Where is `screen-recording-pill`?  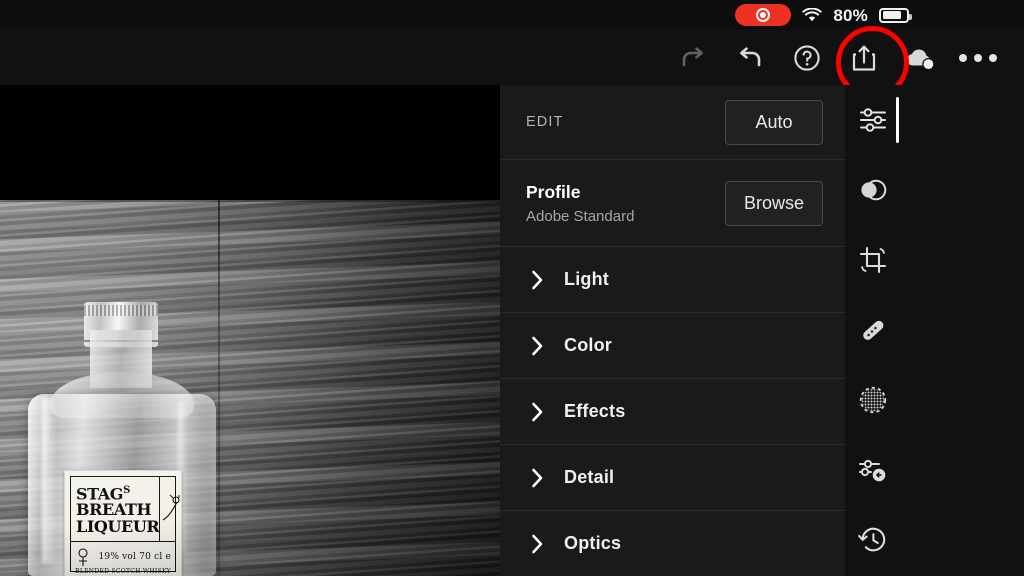 screen-recording-pill is located at coordinates (763, 15).